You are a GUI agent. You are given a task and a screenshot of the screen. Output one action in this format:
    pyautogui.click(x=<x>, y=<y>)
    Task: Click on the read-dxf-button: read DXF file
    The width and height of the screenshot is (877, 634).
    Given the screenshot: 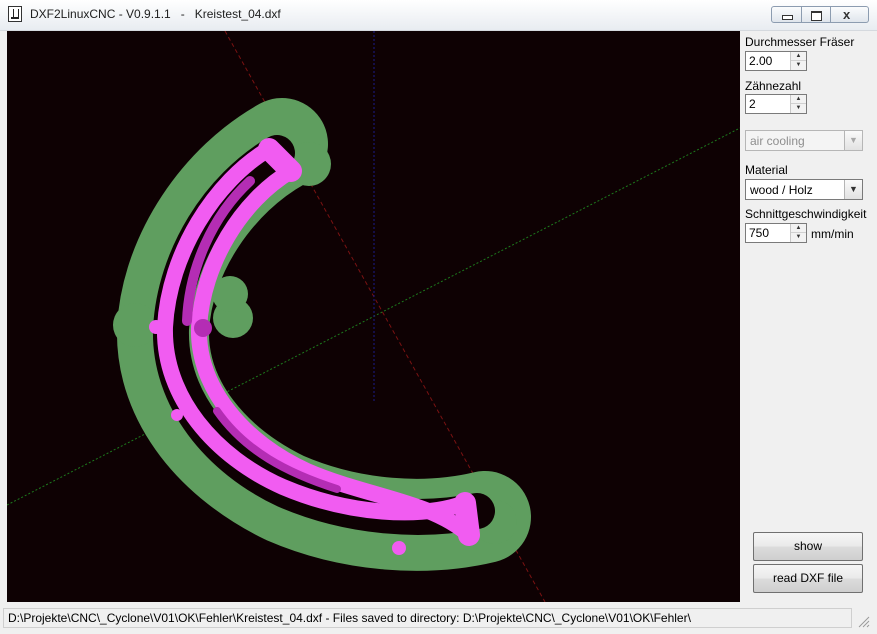 What is the action you would take?
    pyautogui.click(x=808, y=578)
    